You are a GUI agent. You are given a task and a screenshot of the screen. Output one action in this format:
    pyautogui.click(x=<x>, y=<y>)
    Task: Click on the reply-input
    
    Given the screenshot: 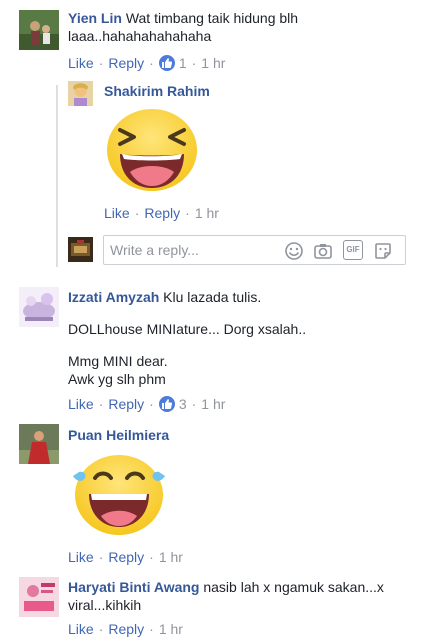 What is the action you would take?
    pyautogui.click(x=195, y=250)
    